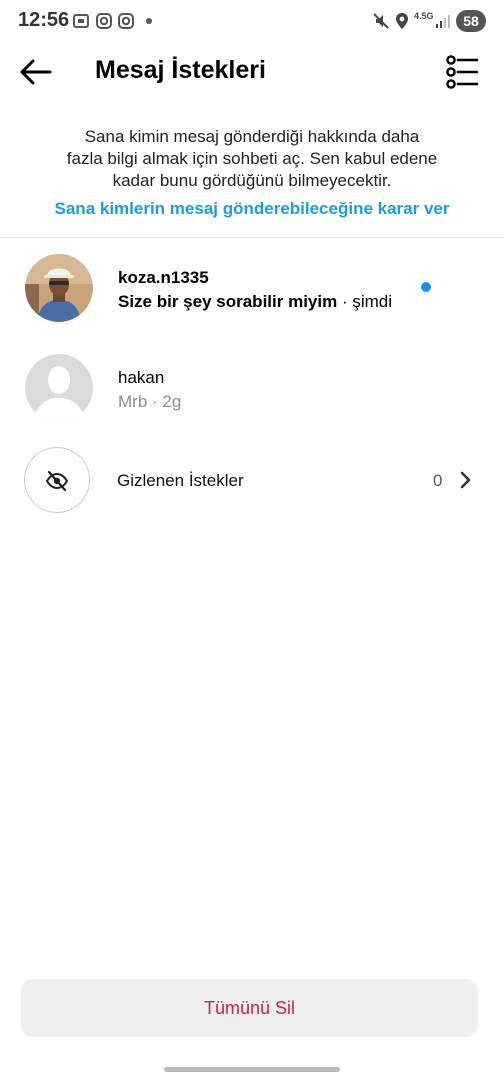 This screenshot has height=1080, width=504. I want to click on list-filter-icon, so click(462, 72).